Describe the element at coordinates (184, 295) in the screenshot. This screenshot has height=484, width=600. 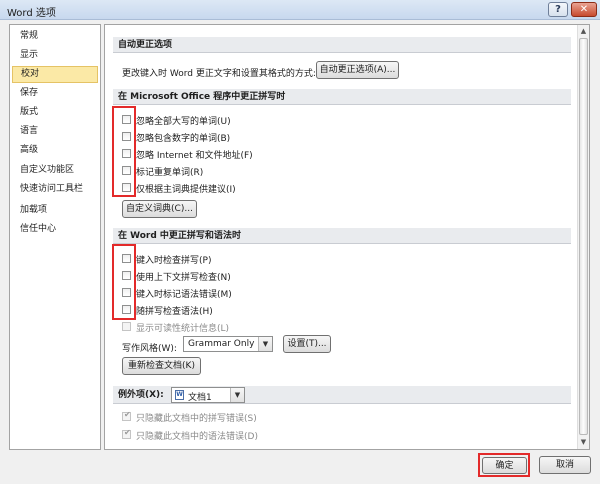
I see `mark-grammar-errors-label: 键入时标记语法错误(M)` at that location.